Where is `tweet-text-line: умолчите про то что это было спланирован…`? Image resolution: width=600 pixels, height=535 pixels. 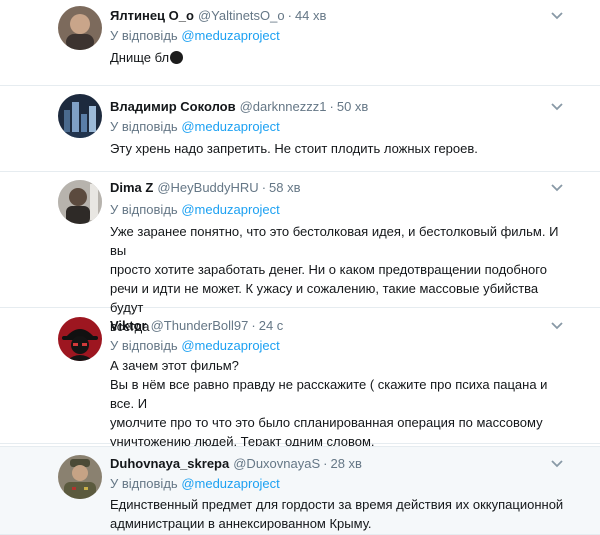
tweet-text-line: умолчите про то что это было спланирован… is located at coordinates (326, 422).